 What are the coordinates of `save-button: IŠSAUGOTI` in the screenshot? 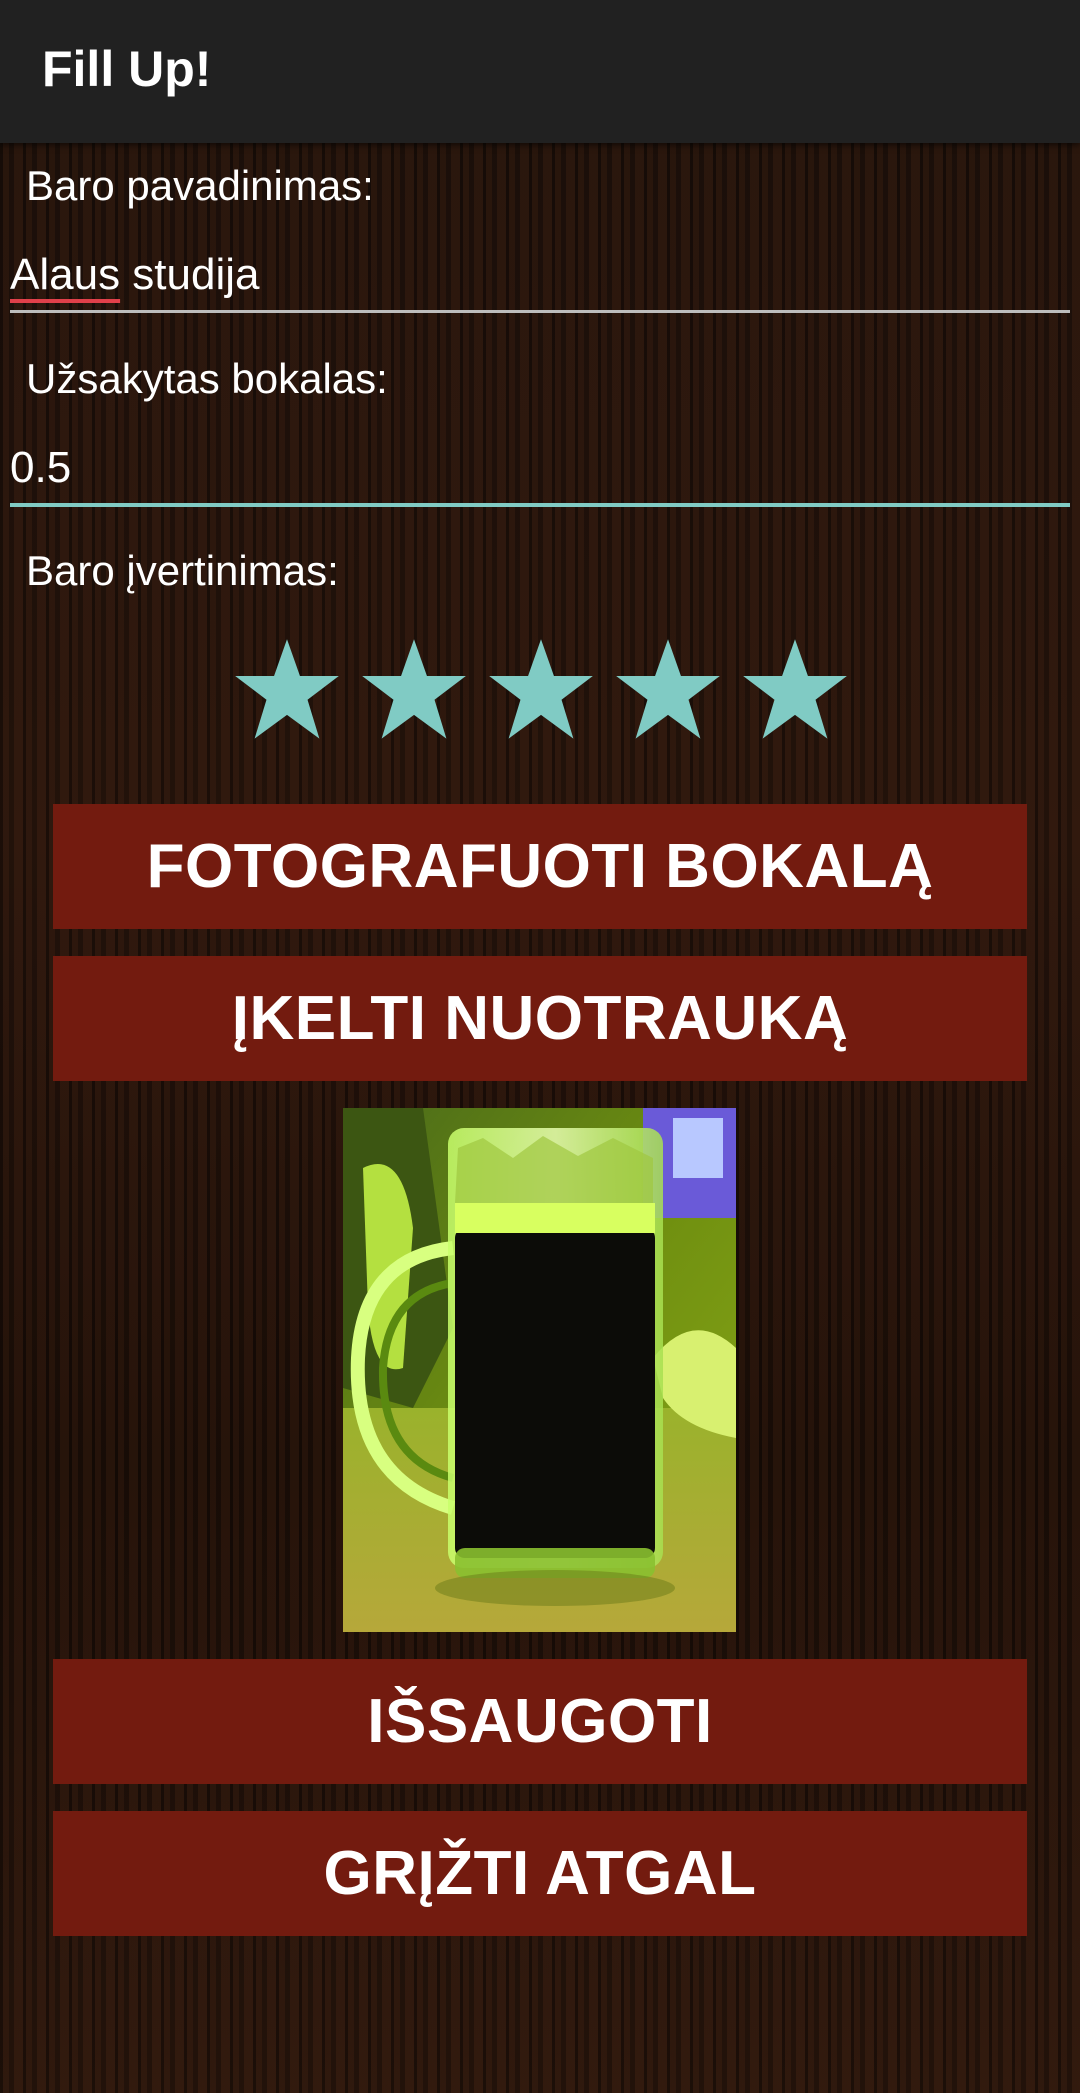 It's located at (540, 1721).